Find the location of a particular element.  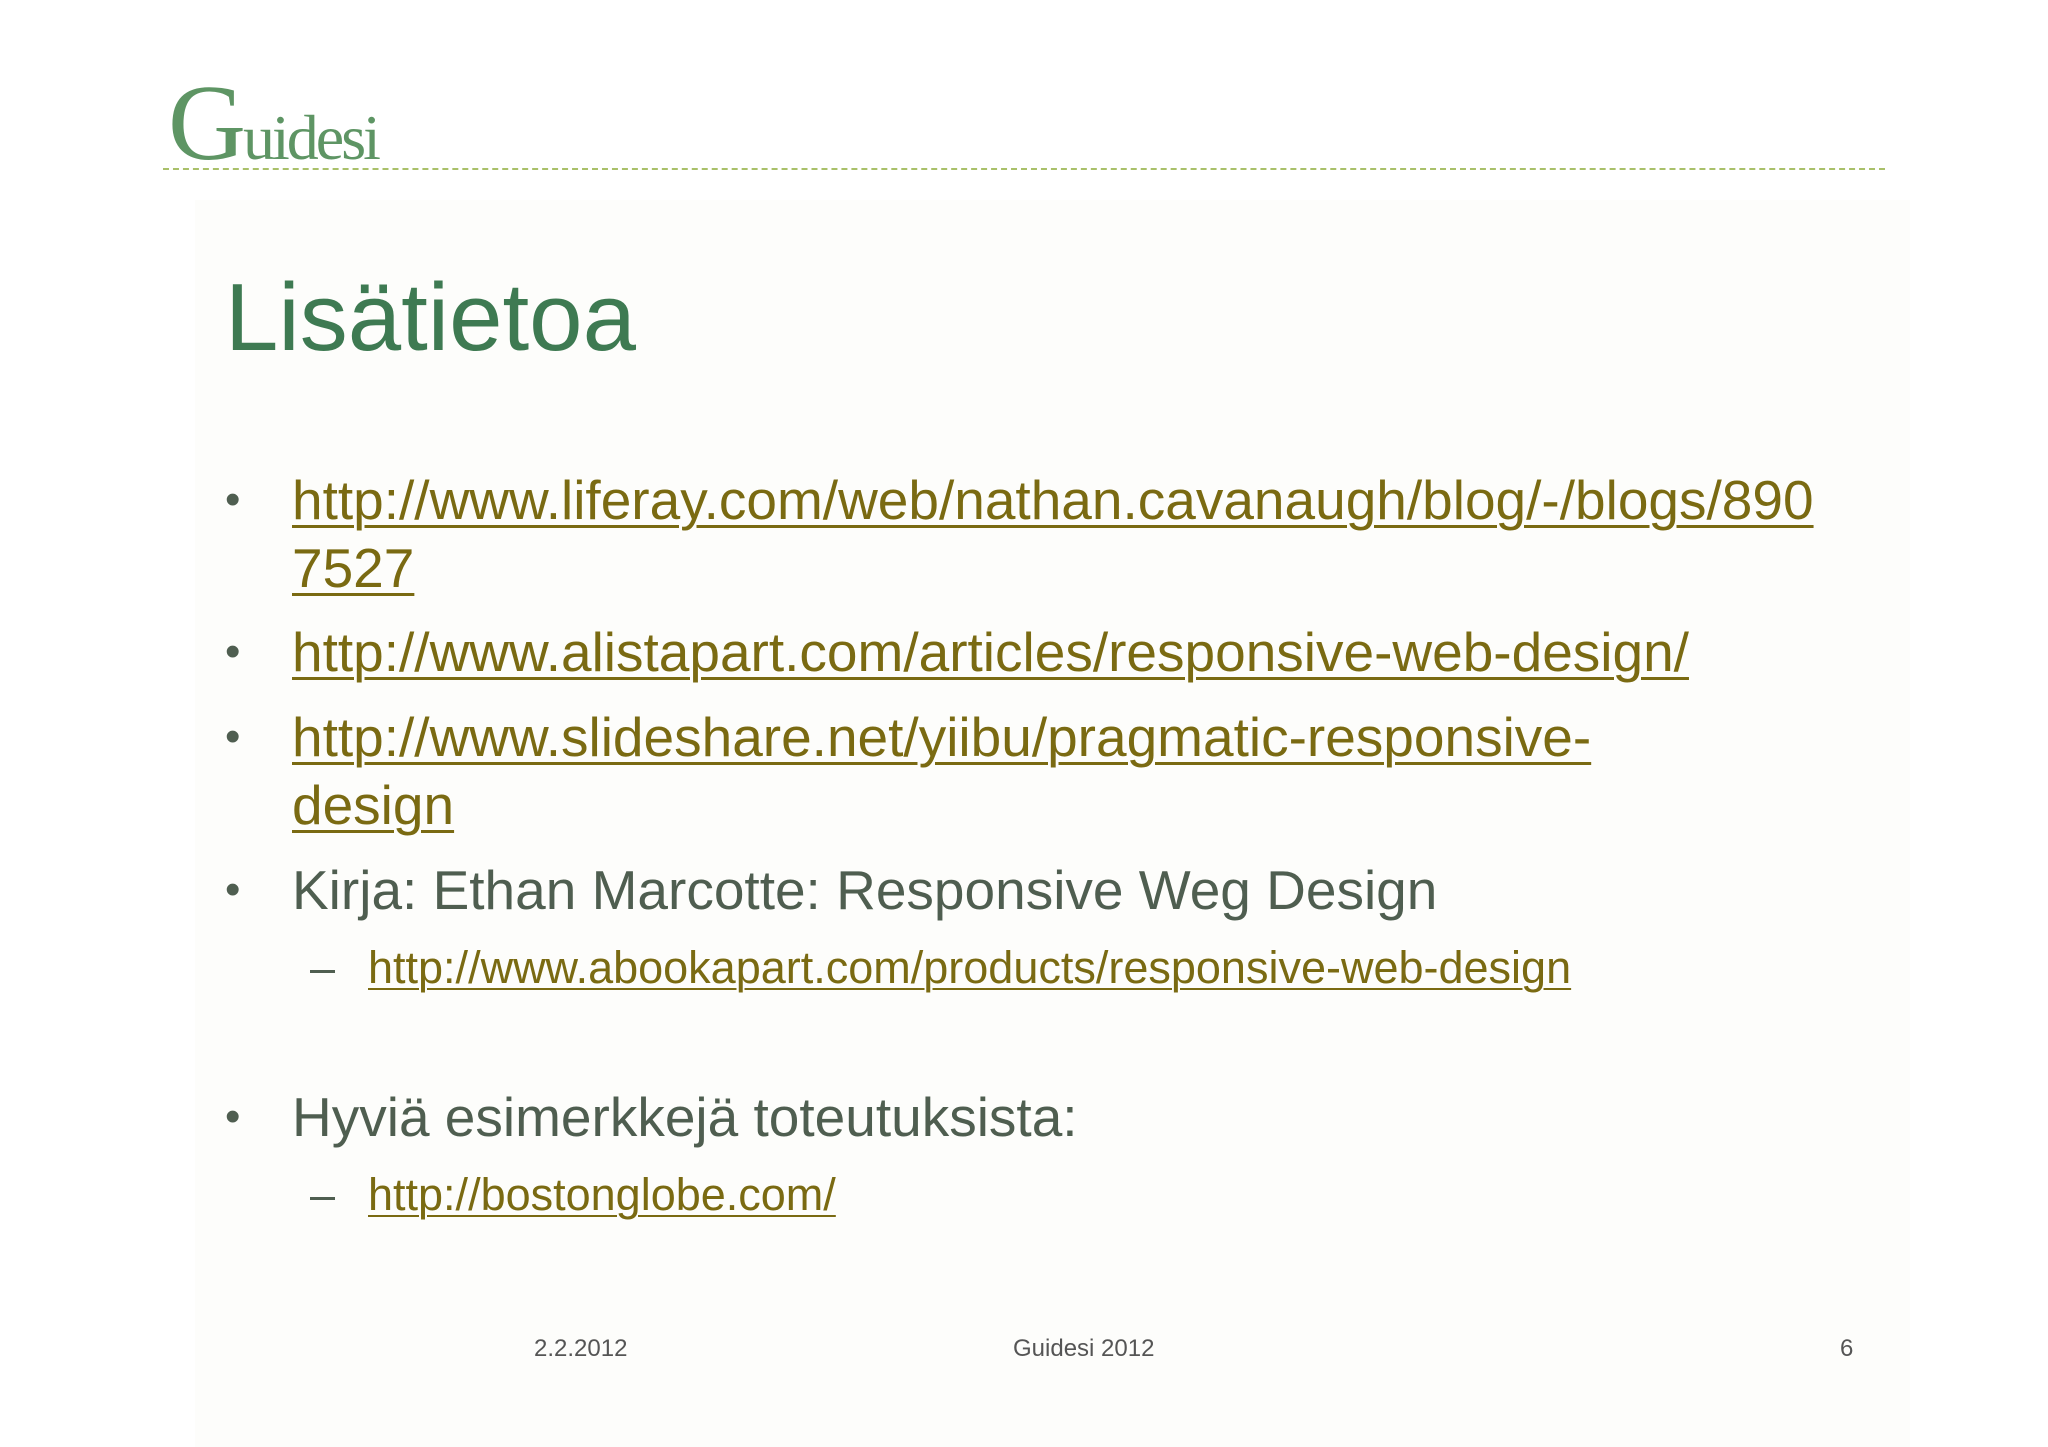

guidesi-logo: Guidesi is located at coordinates (274, 124).